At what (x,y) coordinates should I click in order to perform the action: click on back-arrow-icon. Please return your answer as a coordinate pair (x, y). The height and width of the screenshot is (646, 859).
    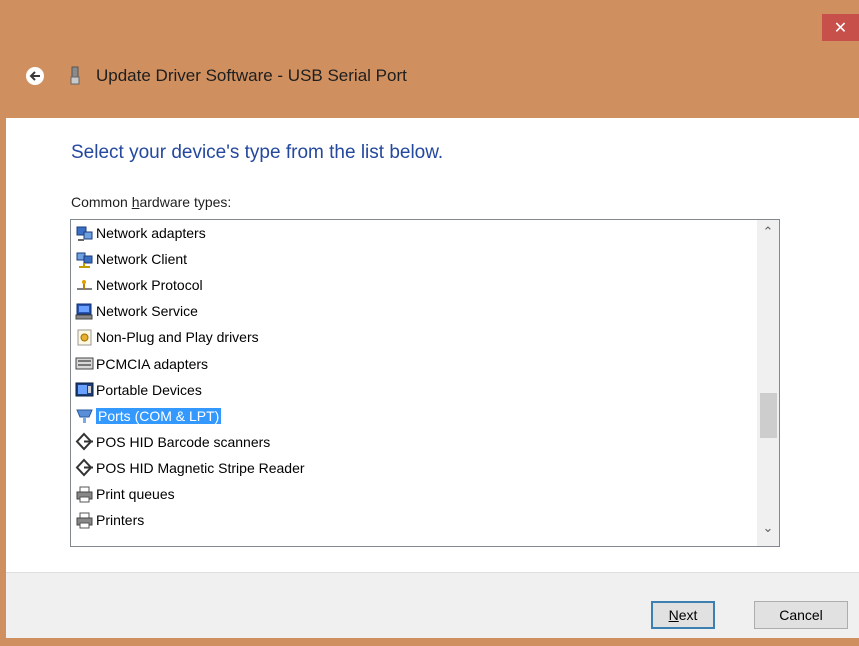
    Looking at the image, I should click on (35, 76).